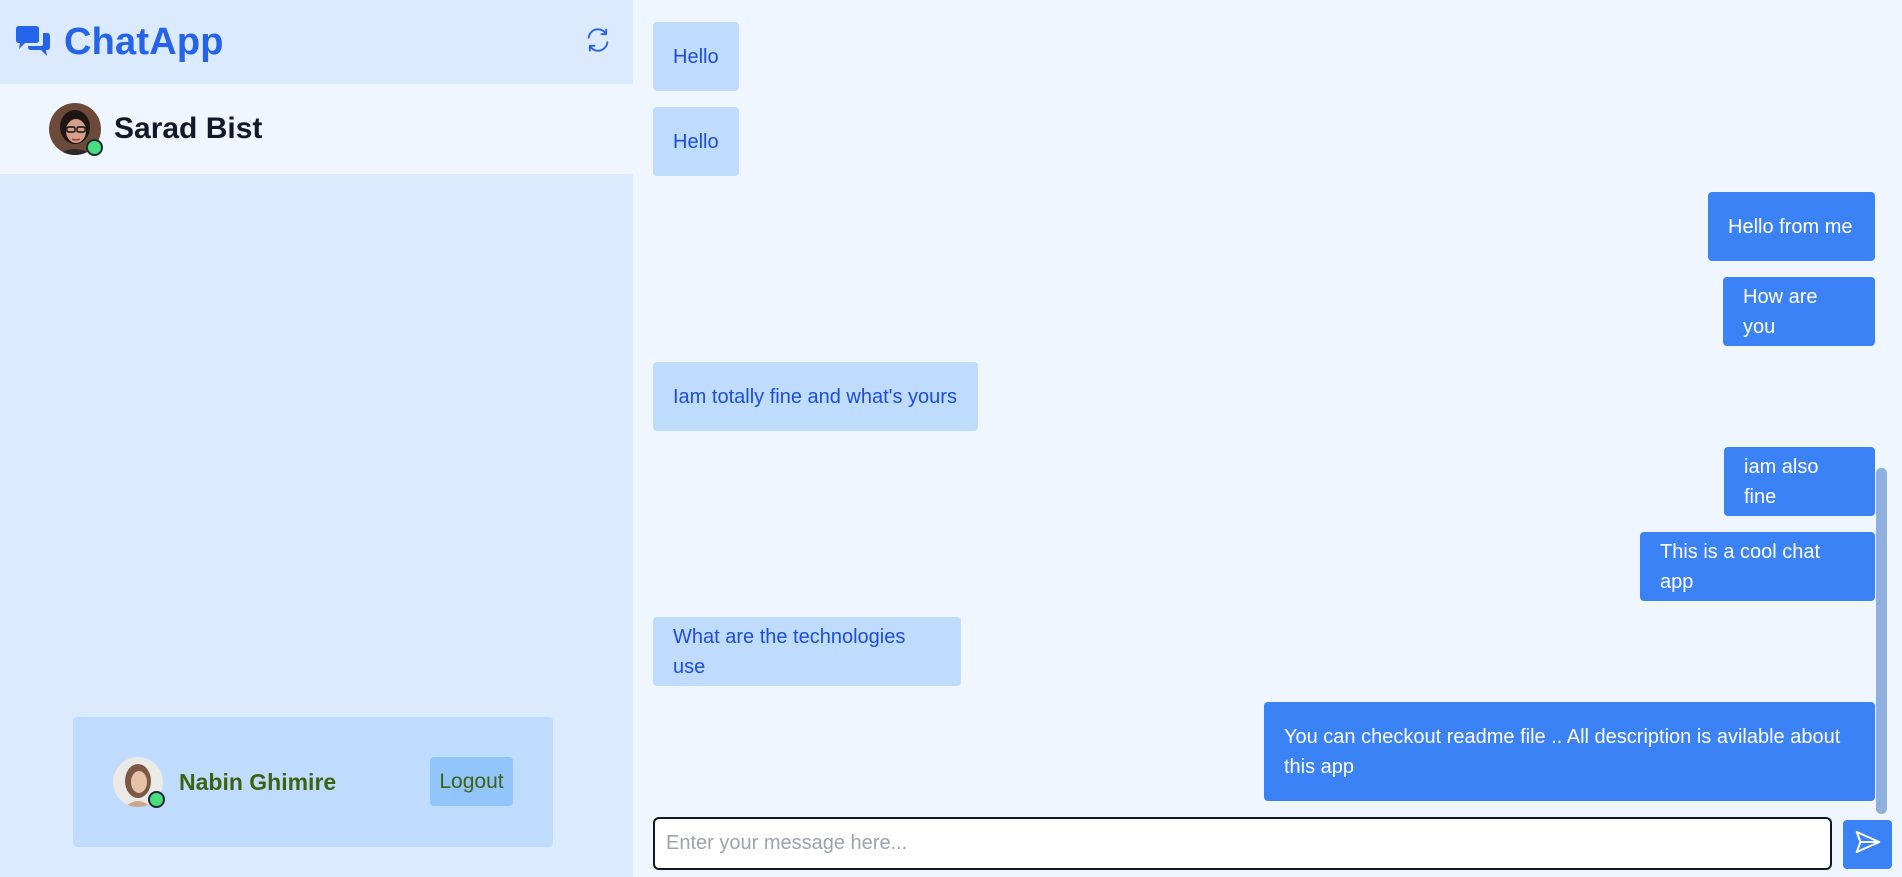 This screenshot has width=1902, height=877. I want to click on message-outgoing: This is a cool chat app, so click(1757, 566).